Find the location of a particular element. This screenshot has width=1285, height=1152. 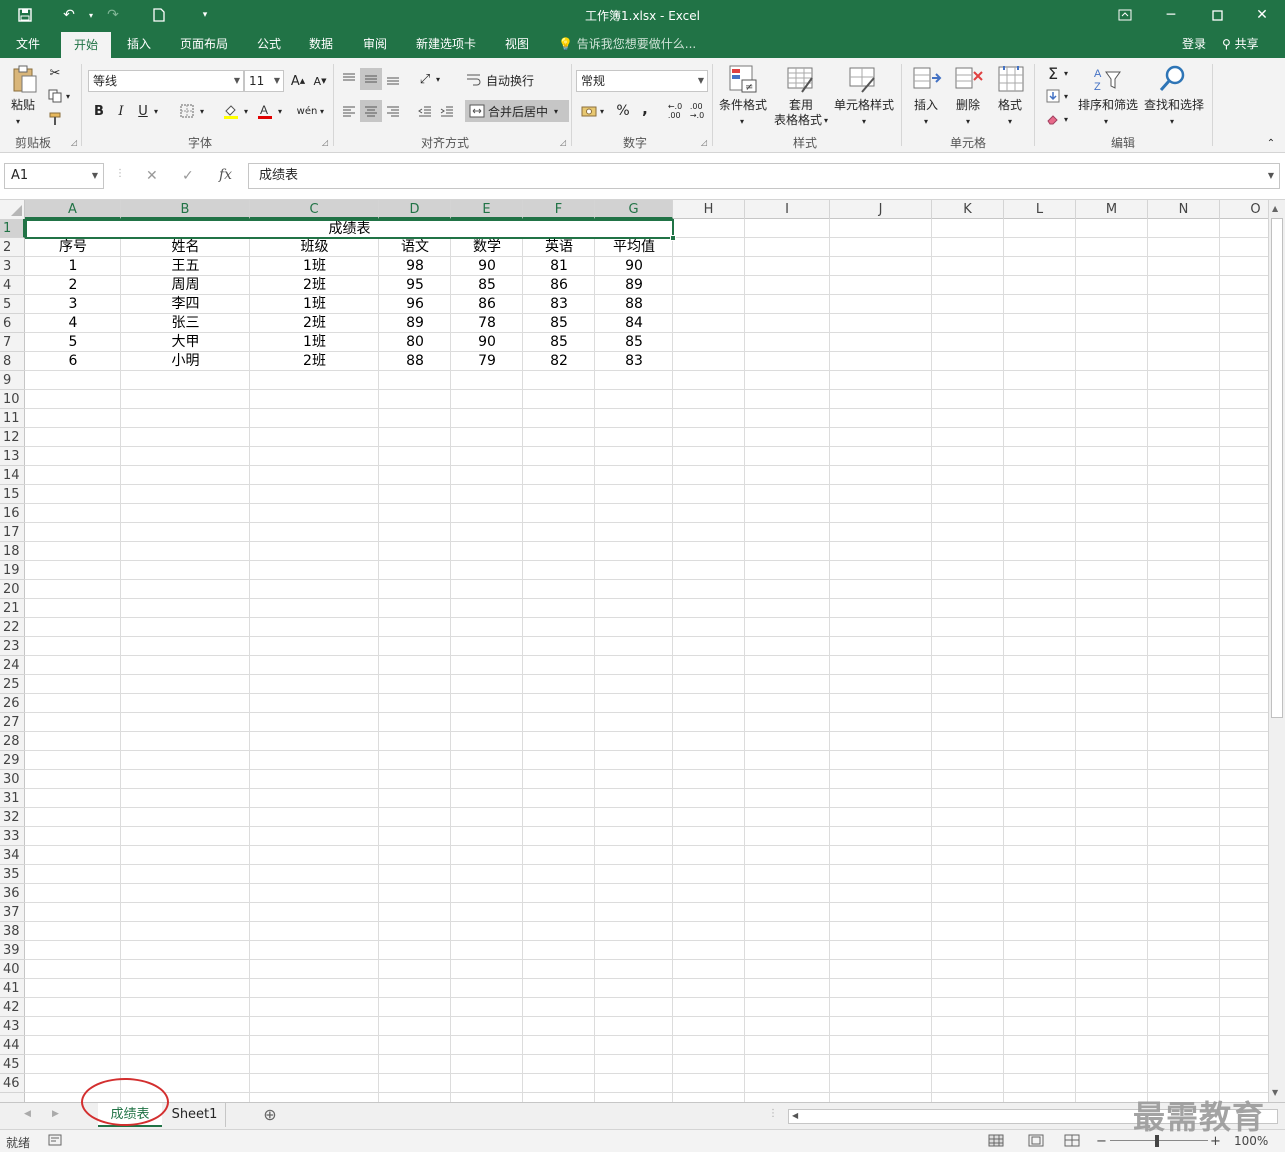

bold-button: B is located at coordinates (99, 111).